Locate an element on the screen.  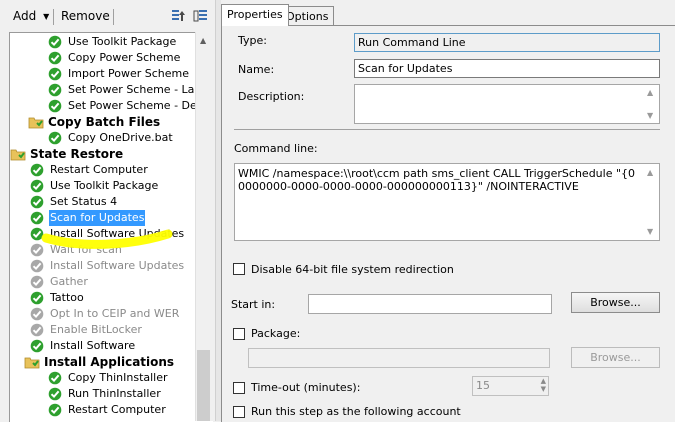
timeout-spinner: 15 ▲ ▼ is located at coordinates (510, 386).